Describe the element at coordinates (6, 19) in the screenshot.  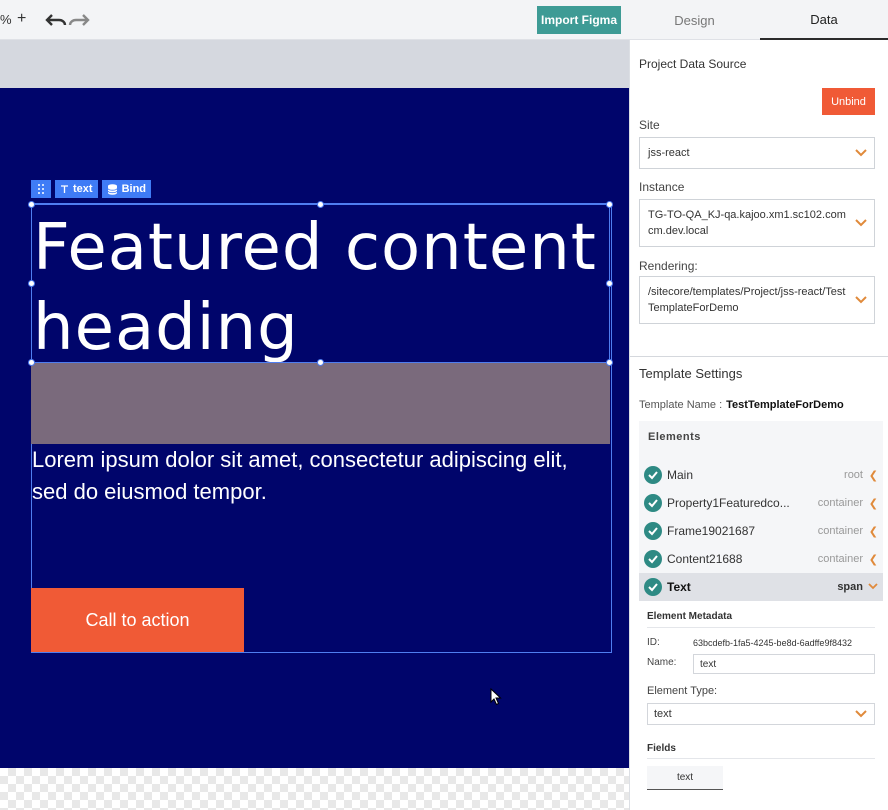
I see `zoom-level: %` at that location.